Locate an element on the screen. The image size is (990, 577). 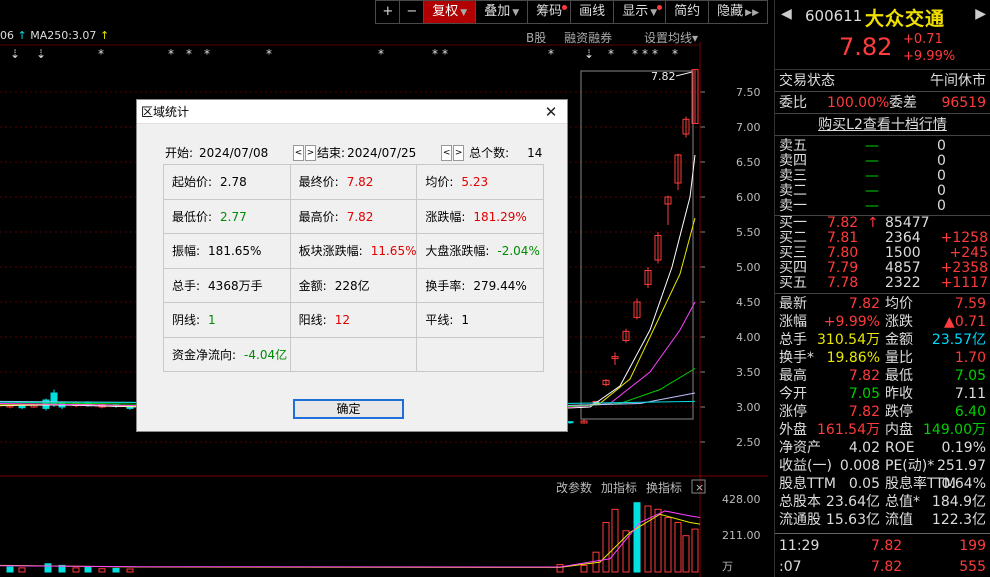
stat-row: 净资产 4.02 ROE 0.19% is located at coordinates (882, 448).